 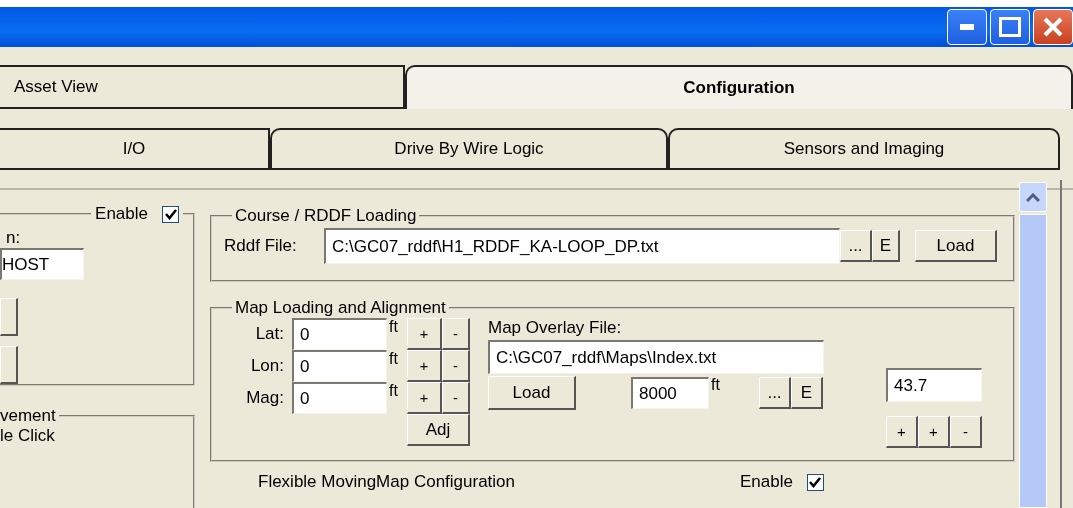 I want to click on file-path-field: C:\GC07_rddf\H1_RDDF_KA-LOOP_DP.txt, so click(x=582, y=246).